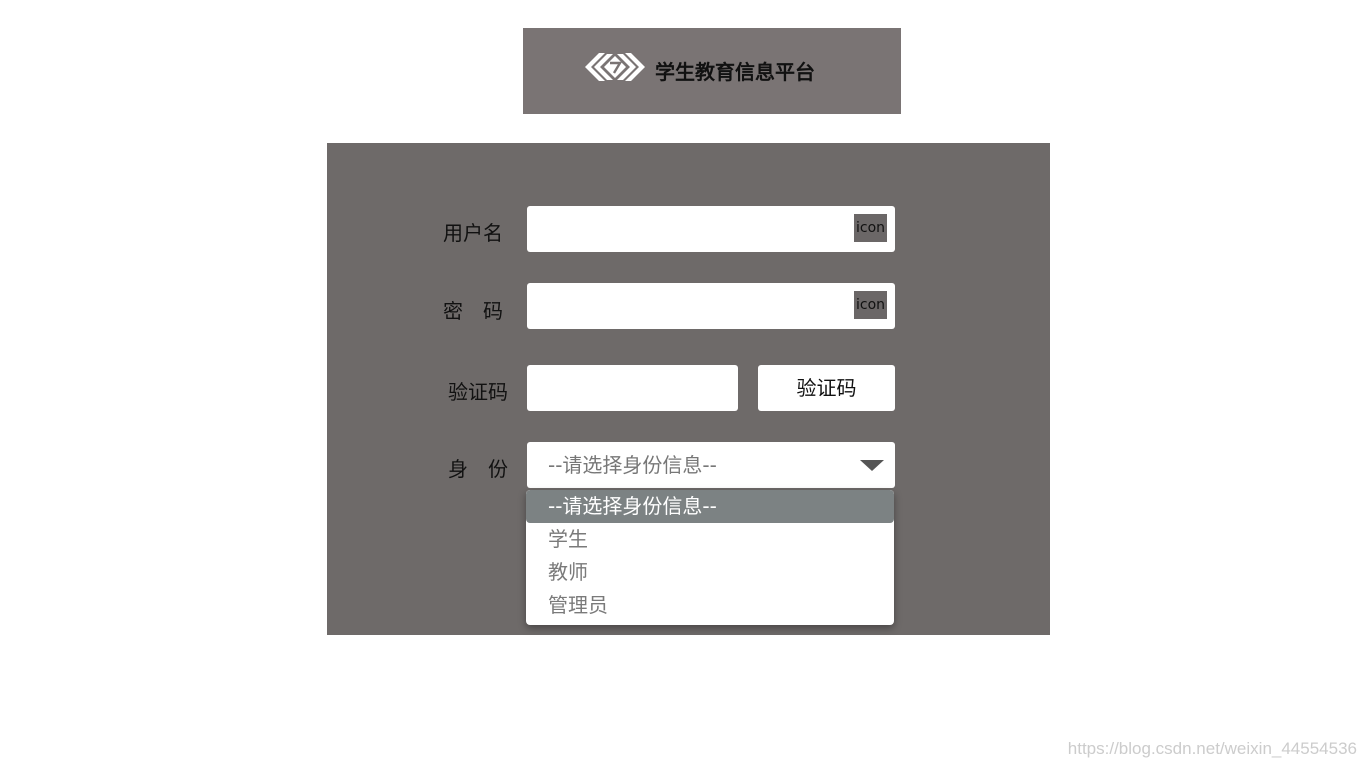  What do you see at coordinates (1212, 748) in the screenshot?
I see `watermark: https://blog.csdn.net/weixin_44554536` at bounding box center [1212, 748].